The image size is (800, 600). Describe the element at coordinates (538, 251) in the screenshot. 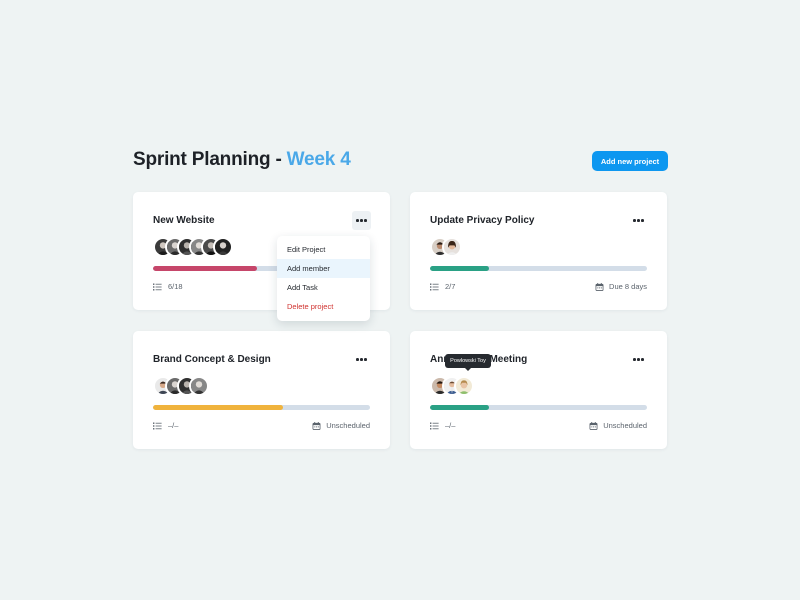

I see `project-card-update-privacy-policy: Update Privacy Policy 2/7 Due 8 days` at that location.